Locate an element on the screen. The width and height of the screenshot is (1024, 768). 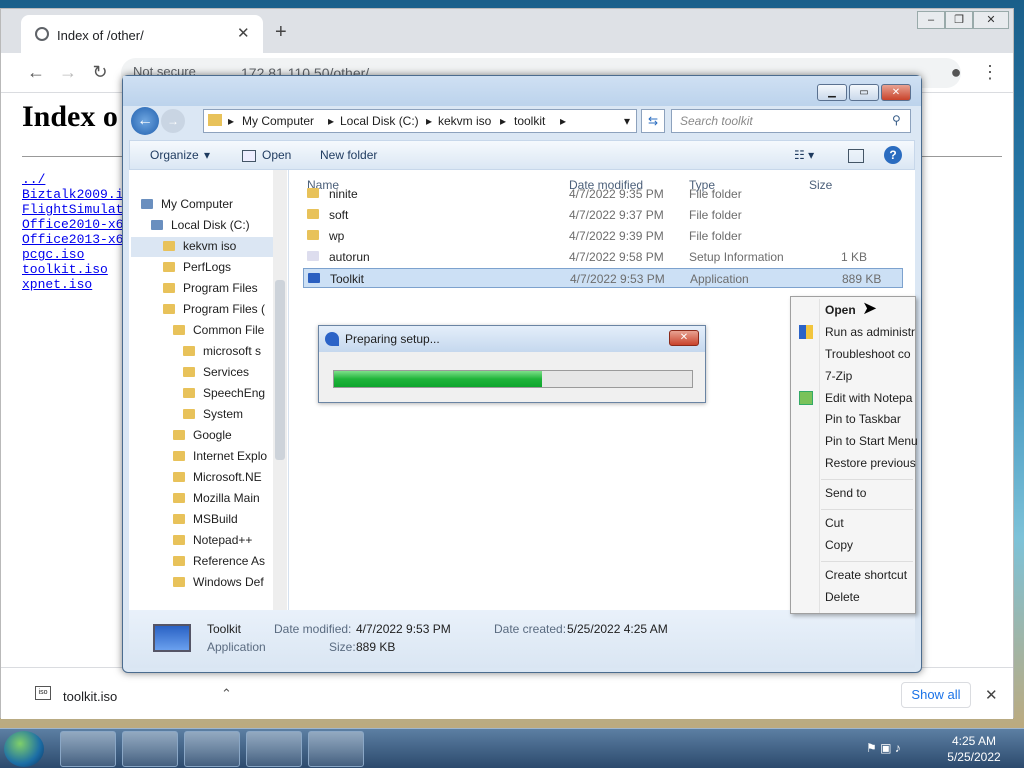
file-row: Toolkit 4/7/2022 9:53 PM Application 889 KB is located at coordinates (603, 278).